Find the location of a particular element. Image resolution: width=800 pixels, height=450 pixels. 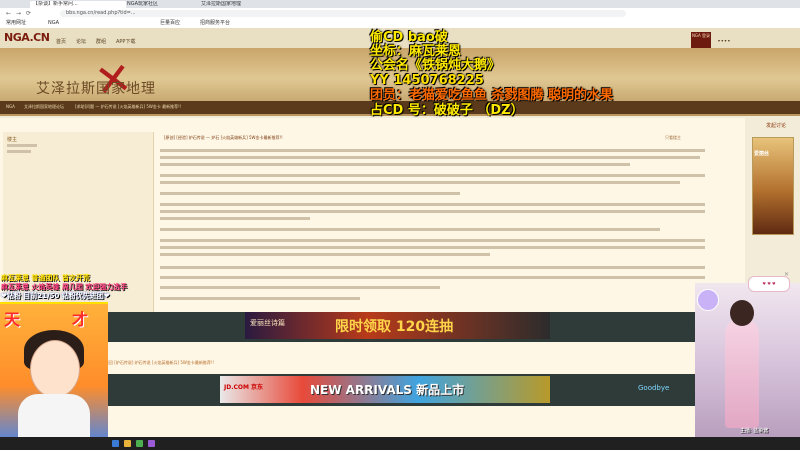

site-logo: NGA.CN is located at coordinates (27, 37).